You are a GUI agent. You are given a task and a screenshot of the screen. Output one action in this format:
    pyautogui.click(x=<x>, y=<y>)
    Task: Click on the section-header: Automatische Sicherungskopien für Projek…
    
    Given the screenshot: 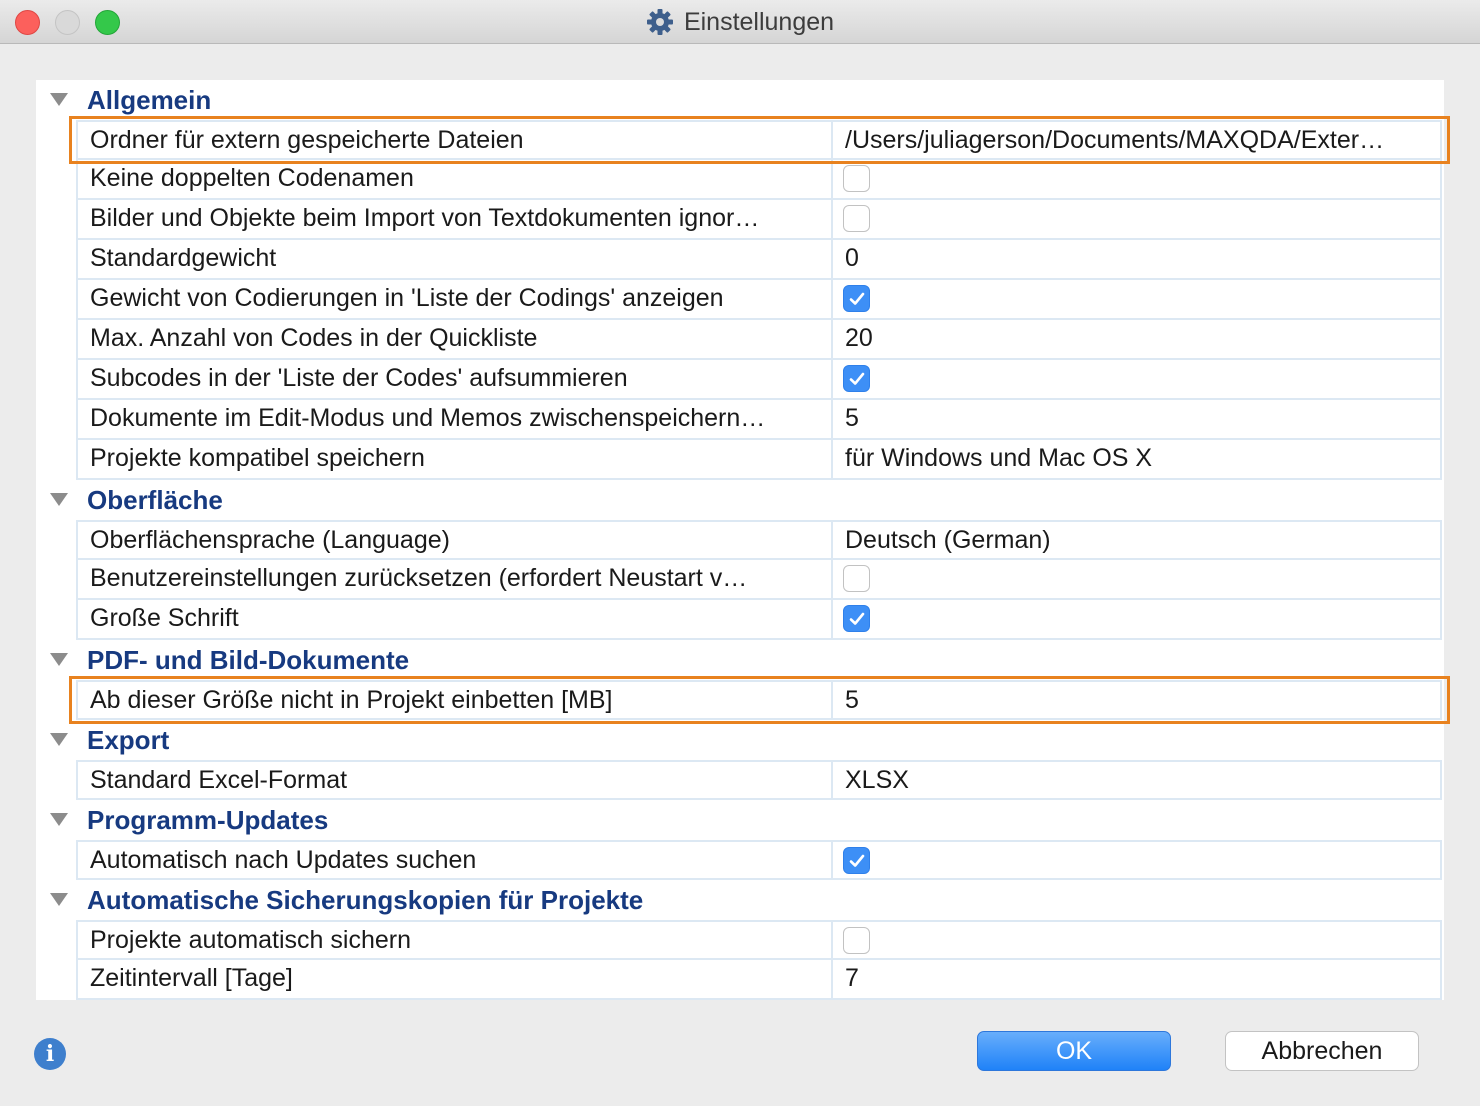 What is the action you would take?
    pyautogui.click(x=740, y=900)
    